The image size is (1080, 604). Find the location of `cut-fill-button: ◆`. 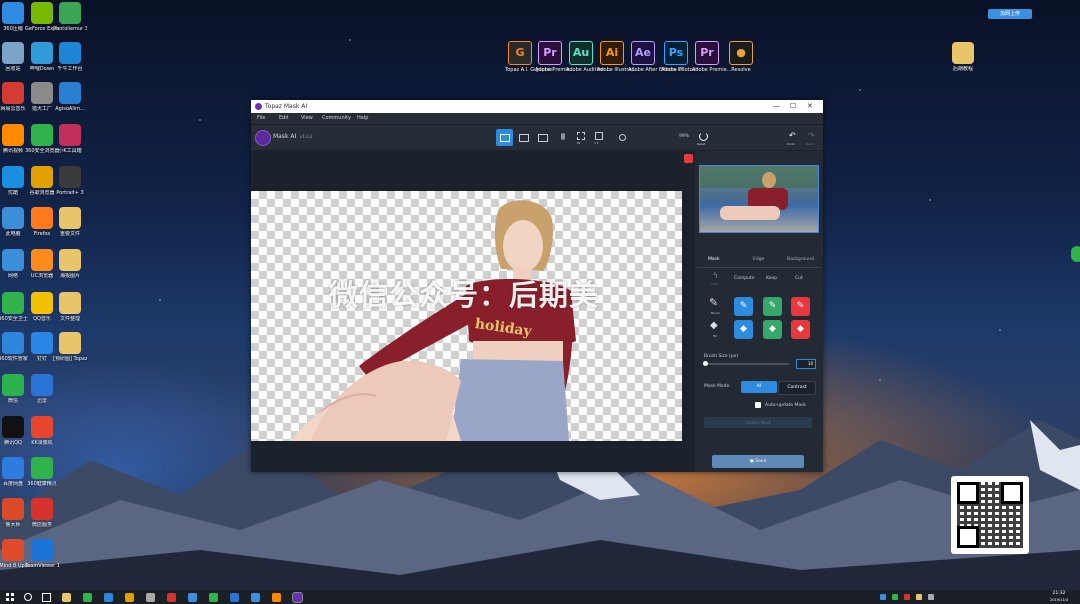

cut-fill-button: ◆ is located at coordinates (800, 329).